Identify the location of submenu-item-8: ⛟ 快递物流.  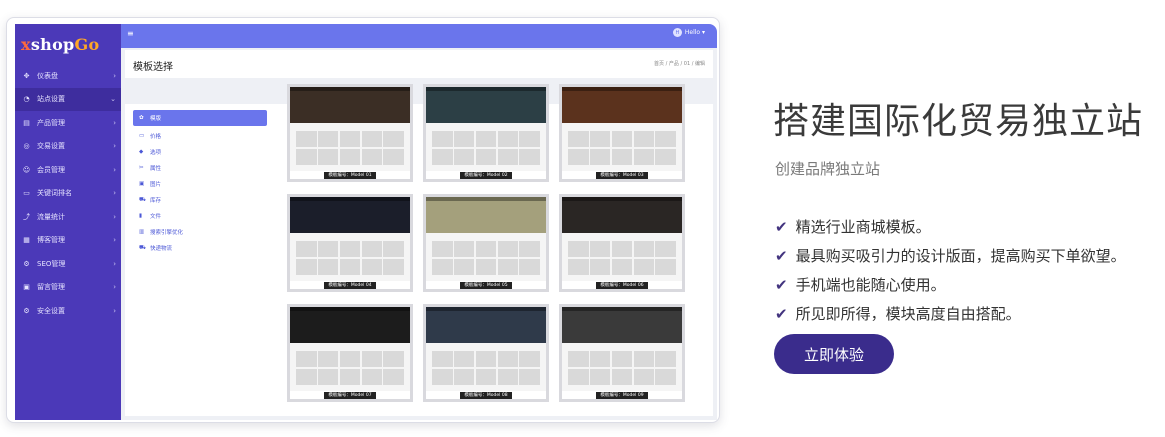
(200, 248).